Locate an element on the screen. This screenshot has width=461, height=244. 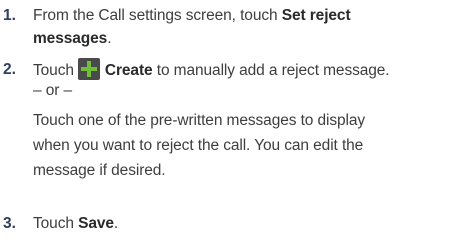
step-2-touch: Touch is located at coordinates (53, 70).